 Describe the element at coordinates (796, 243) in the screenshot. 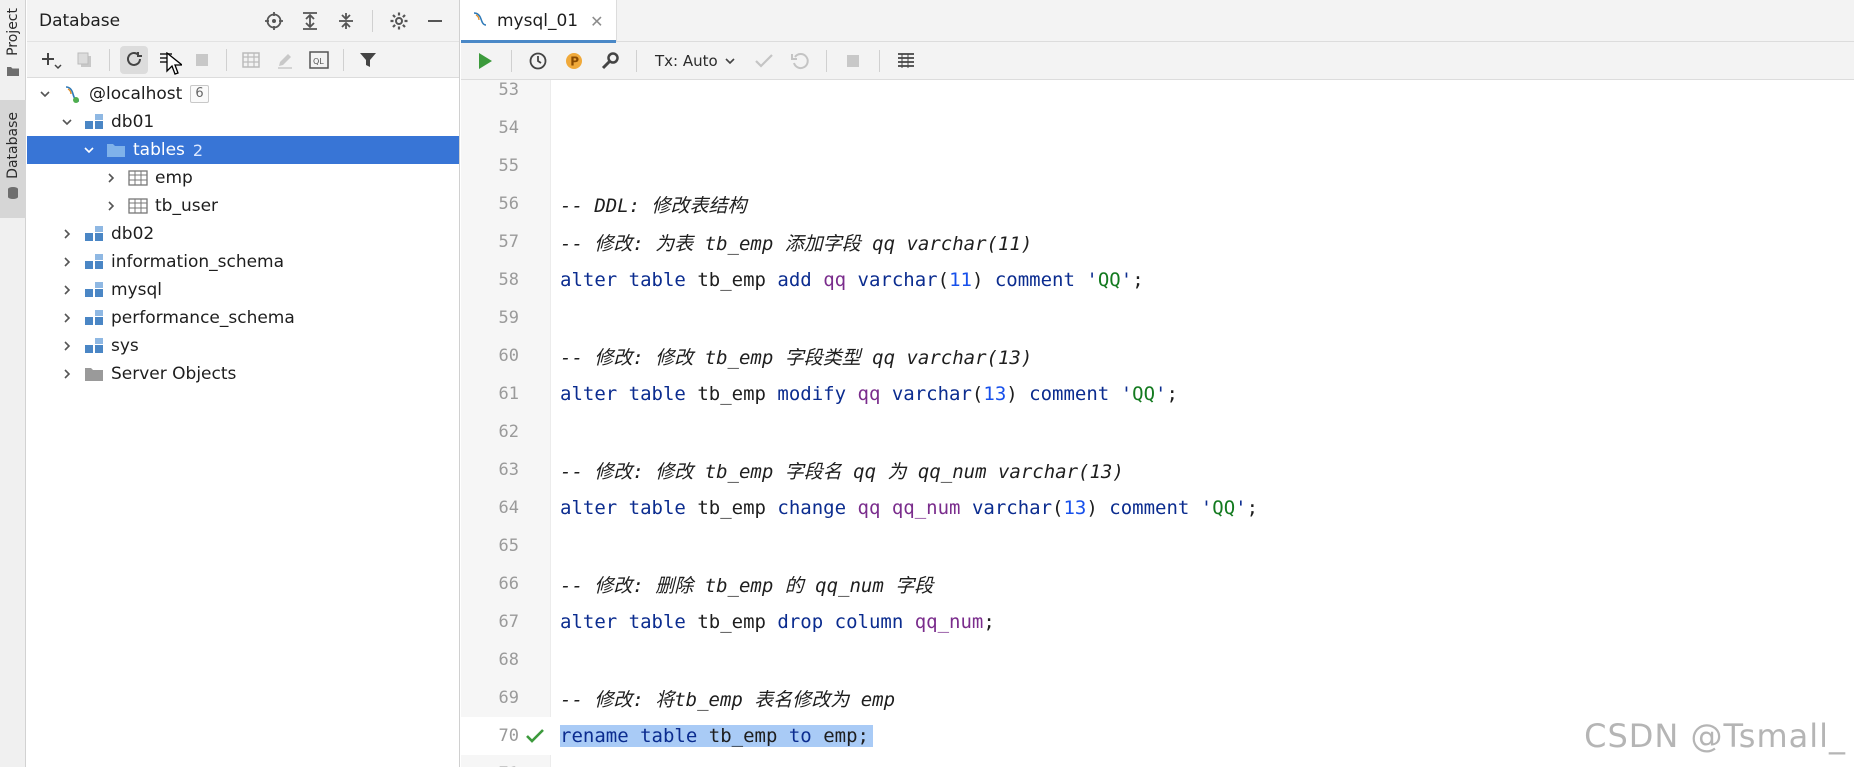

I see `sql-comment: -- 修改: 为表 tb_emp 添加字段 qq varchar(11)` at that location.